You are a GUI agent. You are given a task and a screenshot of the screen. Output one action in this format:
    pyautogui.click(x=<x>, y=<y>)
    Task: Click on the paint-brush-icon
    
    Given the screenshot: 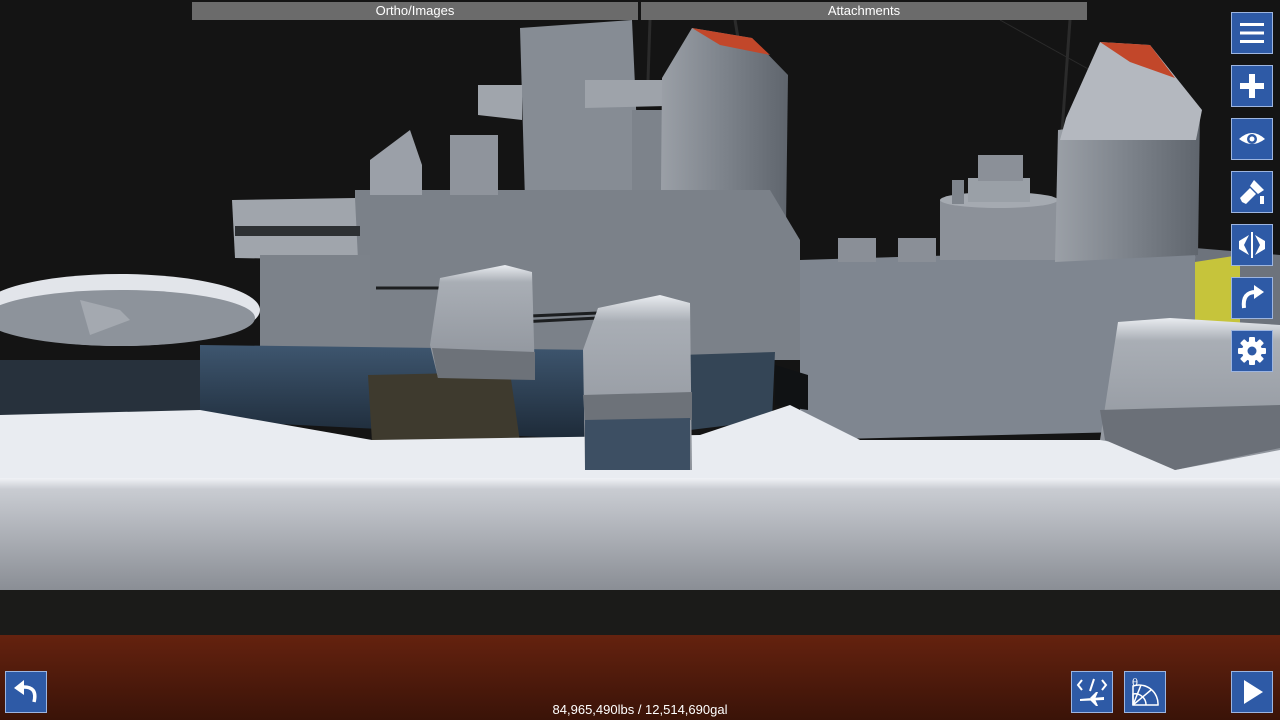 What is the action you would take?
    pyautogui.click(x=1252, y=192)
    